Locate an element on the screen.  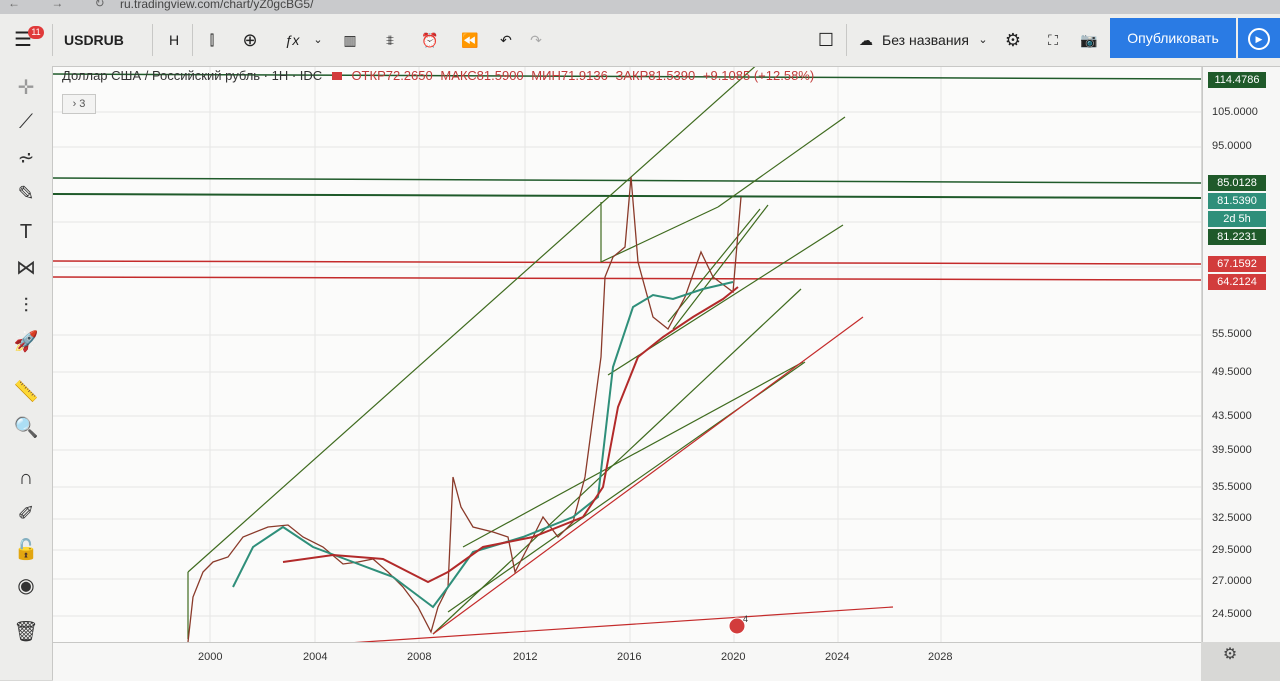
price-tag-64: 64.2124 is located at coordinates (1237, 282).